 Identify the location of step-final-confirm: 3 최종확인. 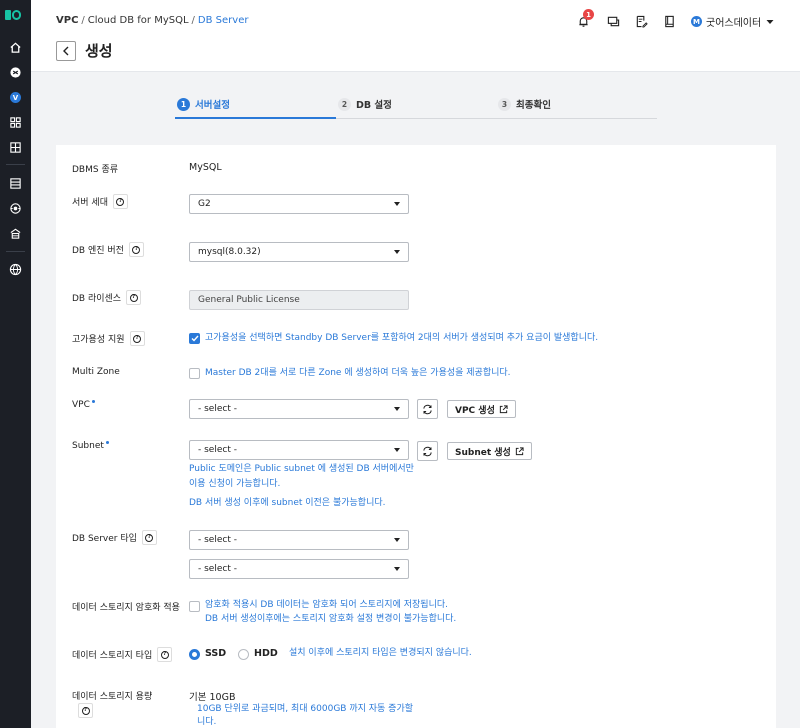
(524, 104).